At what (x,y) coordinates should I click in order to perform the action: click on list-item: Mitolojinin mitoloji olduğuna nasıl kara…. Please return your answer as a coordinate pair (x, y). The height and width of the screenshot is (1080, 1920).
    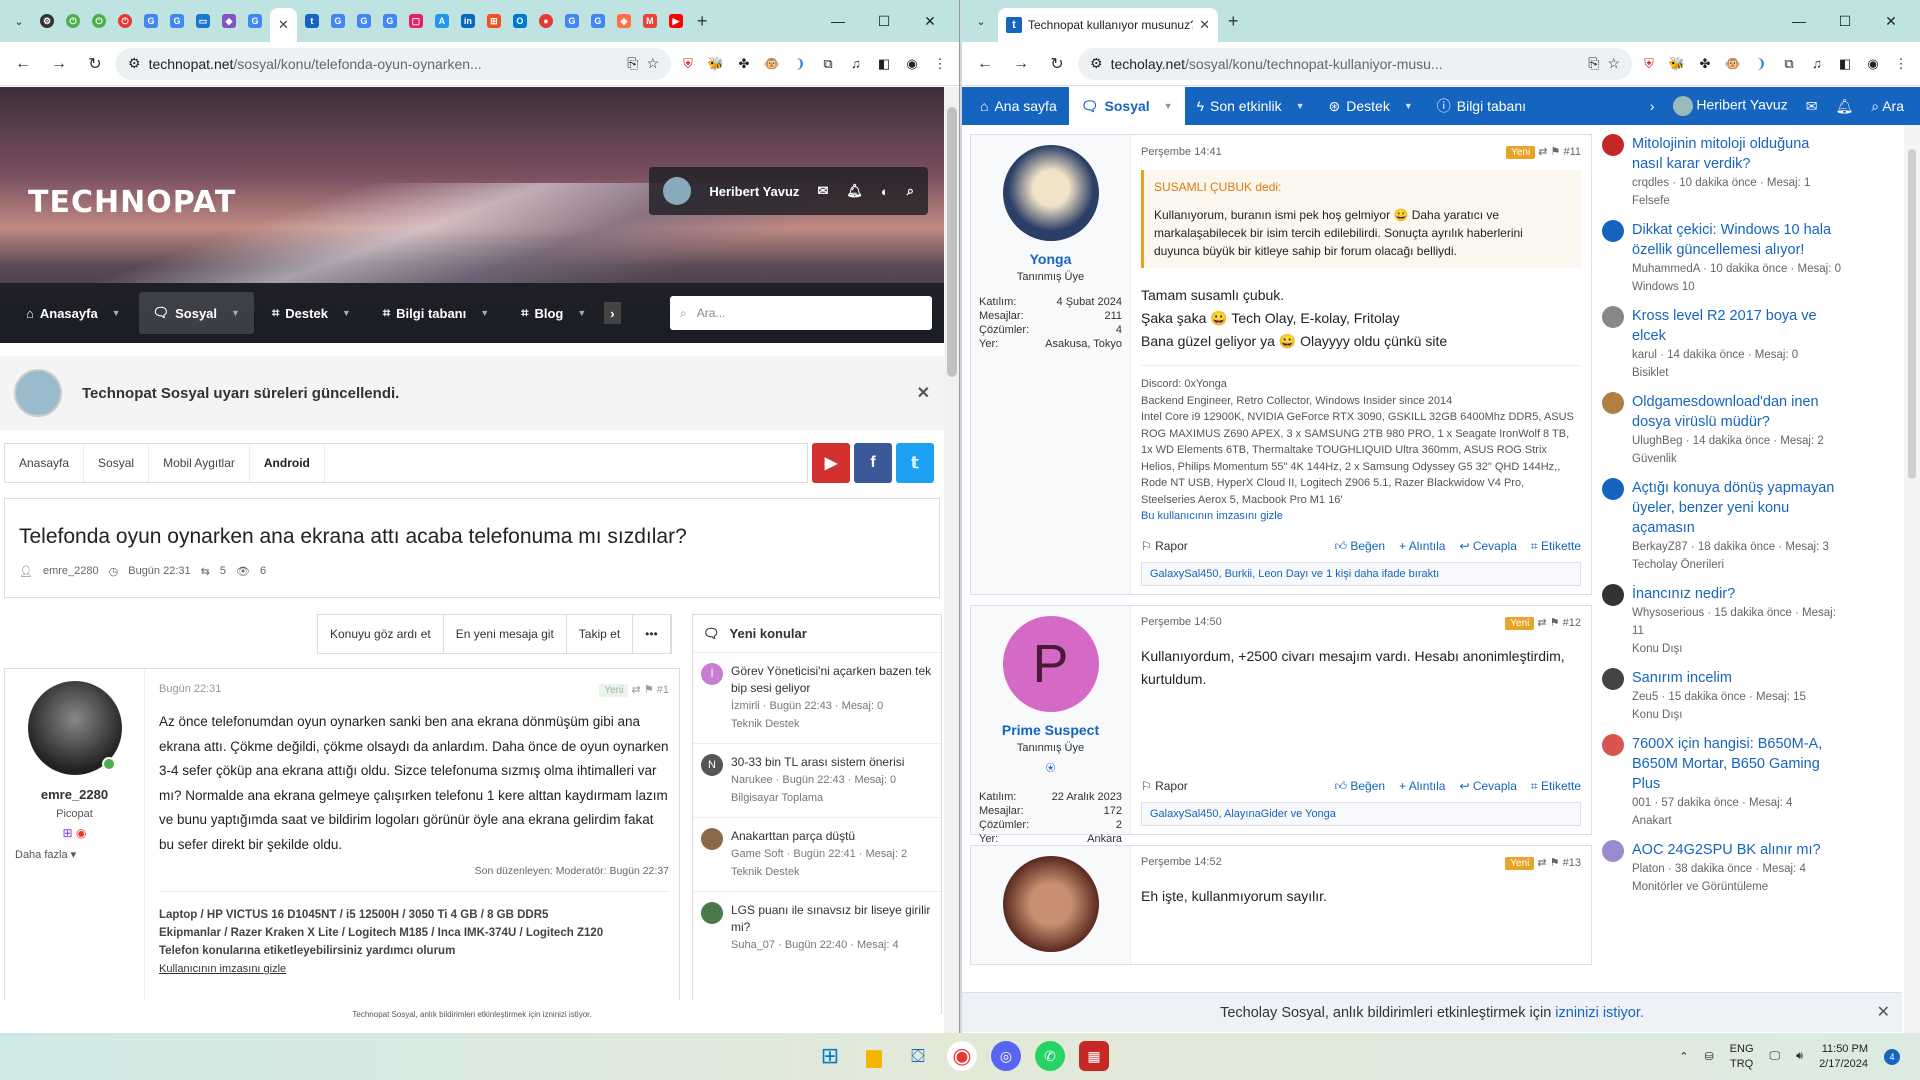
    Looking at the image, I should click on (1722, 172).